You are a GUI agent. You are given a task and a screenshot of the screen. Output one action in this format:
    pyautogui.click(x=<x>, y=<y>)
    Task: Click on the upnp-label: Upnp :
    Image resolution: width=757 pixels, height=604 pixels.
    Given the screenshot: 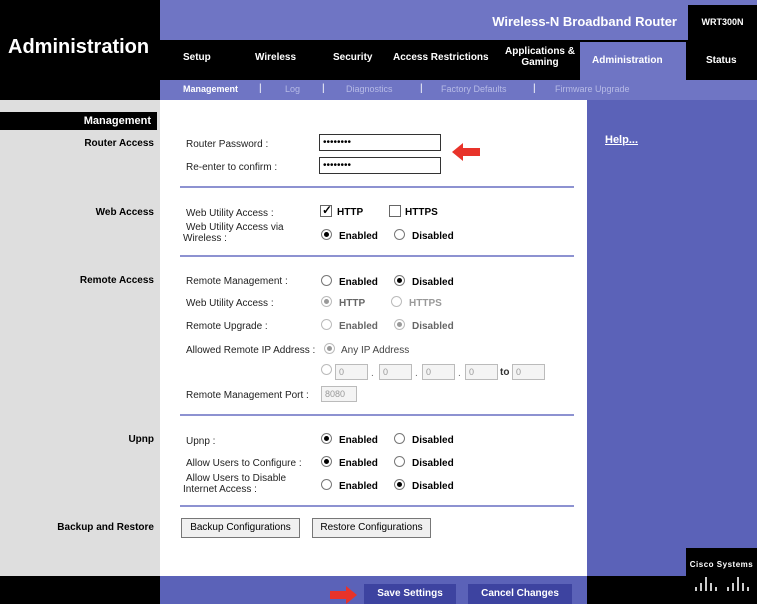 What is the action you would take?
    pyautogui.click(x=201, y=441)
    